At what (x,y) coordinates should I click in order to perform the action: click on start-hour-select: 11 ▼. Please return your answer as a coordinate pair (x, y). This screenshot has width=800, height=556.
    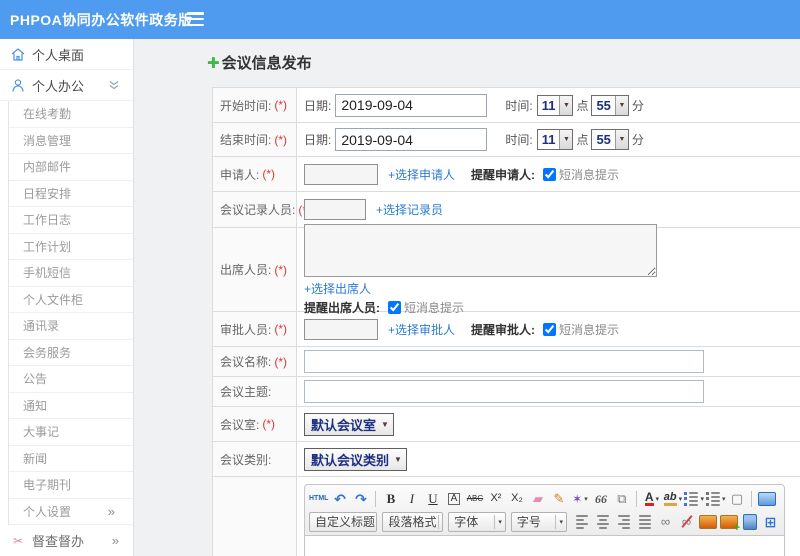
    Looking at the image, I should click on (555, 105).